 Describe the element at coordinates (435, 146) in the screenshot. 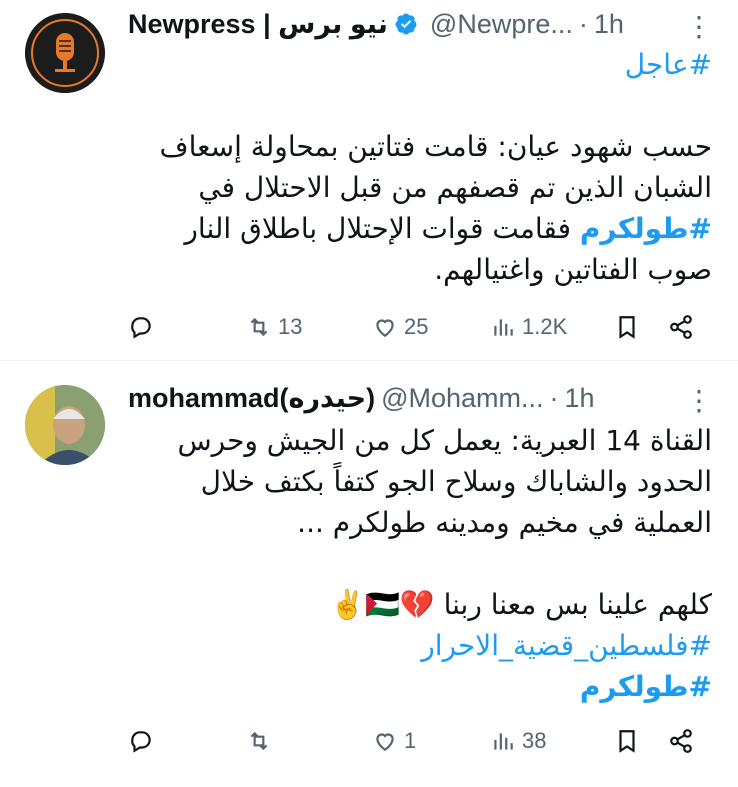

I see `text-line: حسب شهود عيان: قامت فتاتين بمحاولة إسعاف` at that location.